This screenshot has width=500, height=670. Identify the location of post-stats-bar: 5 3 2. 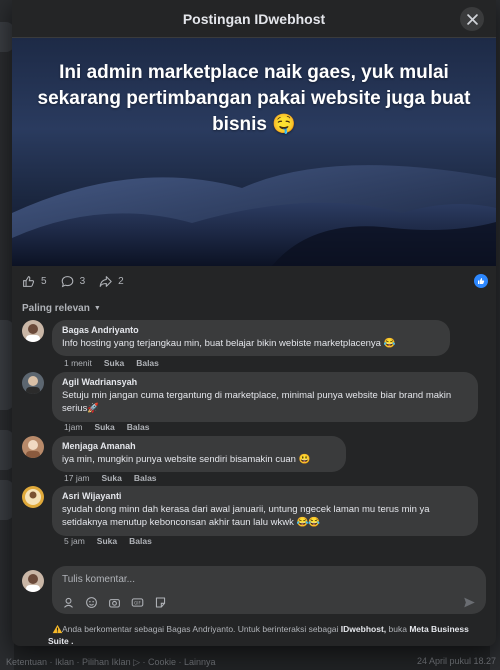
(254, 281).